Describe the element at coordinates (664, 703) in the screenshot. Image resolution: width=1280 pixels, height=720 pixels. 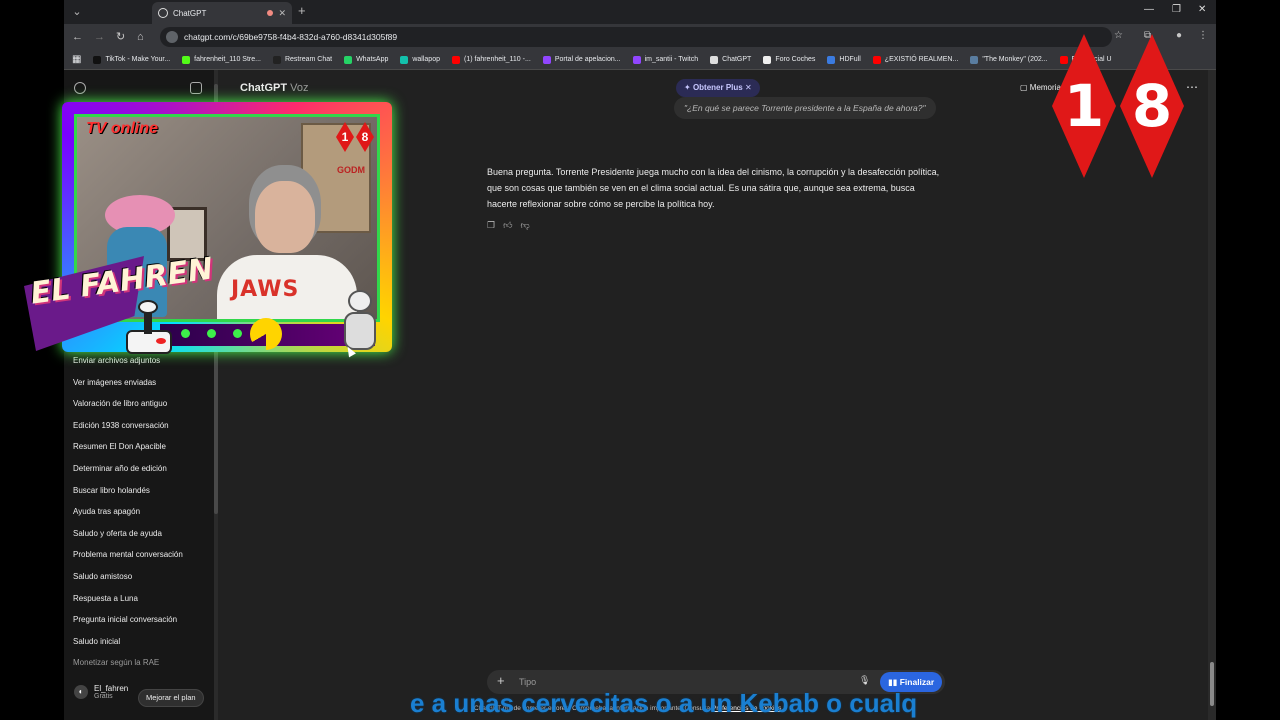
I see `live-subtitle: e a unas cervecitas o a un Kebab o cualq` at that location.